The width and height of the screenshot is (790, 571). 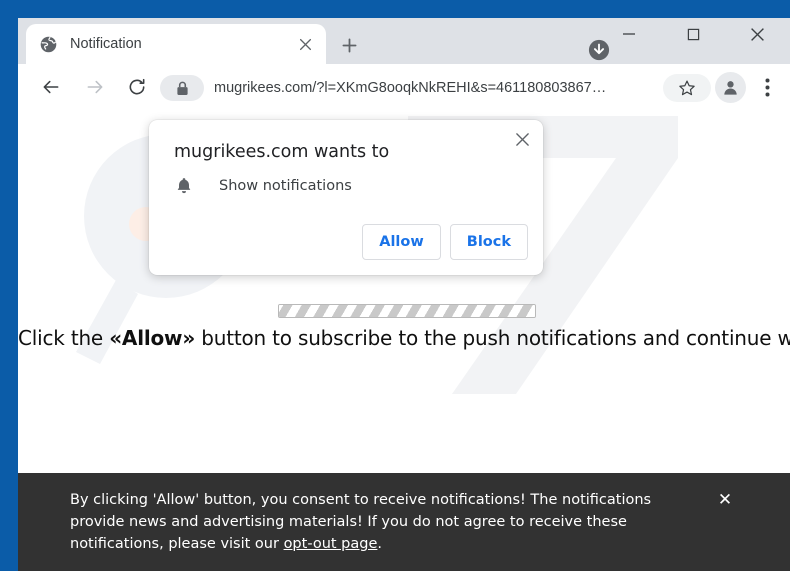 I want to click on new-tab-button, so click(x=349, y=45).